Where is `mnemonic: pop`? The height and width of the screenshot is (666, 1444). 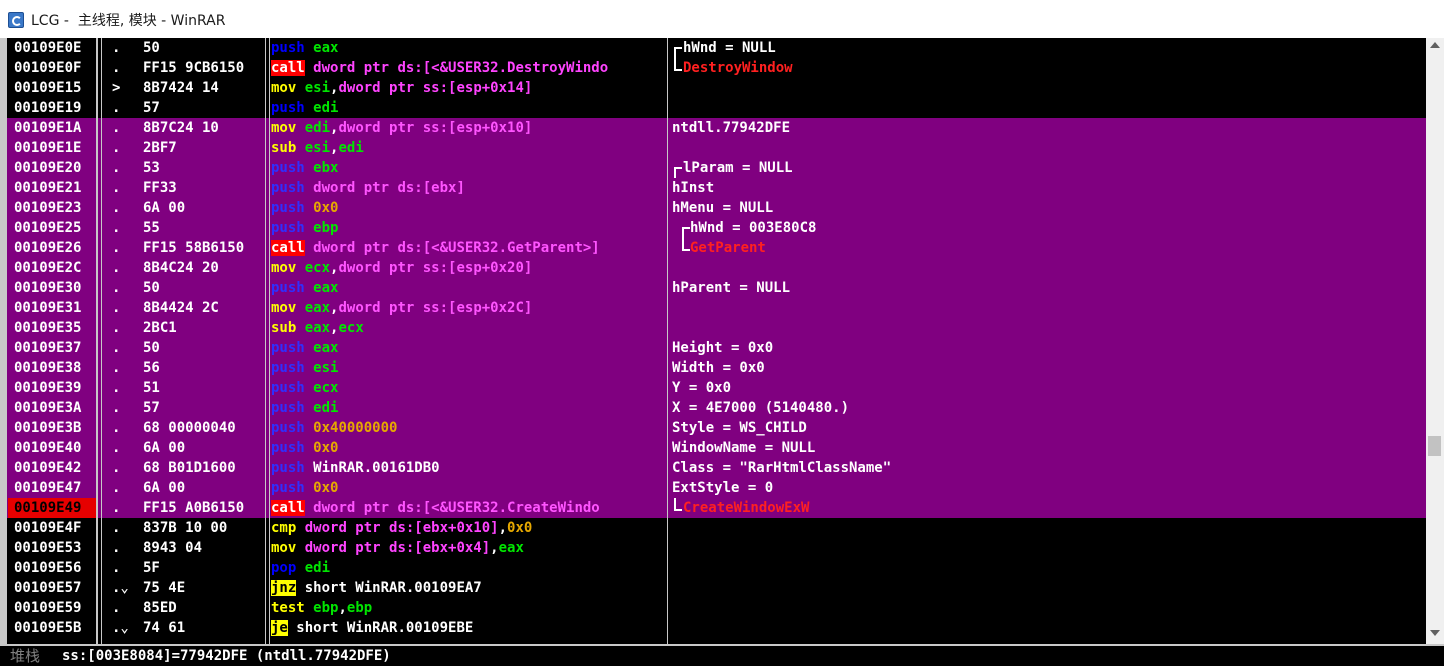
mnemonic: pop is located at coordinates (284, 568).